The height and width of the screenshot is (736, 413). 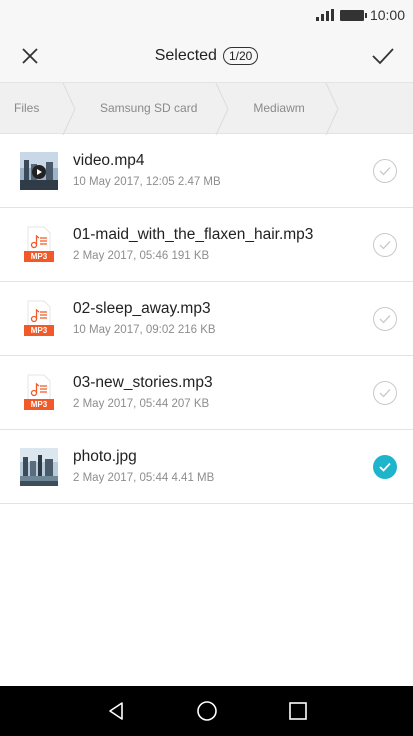 I want to click on nav-recents-button, so click(x=298, y=711).